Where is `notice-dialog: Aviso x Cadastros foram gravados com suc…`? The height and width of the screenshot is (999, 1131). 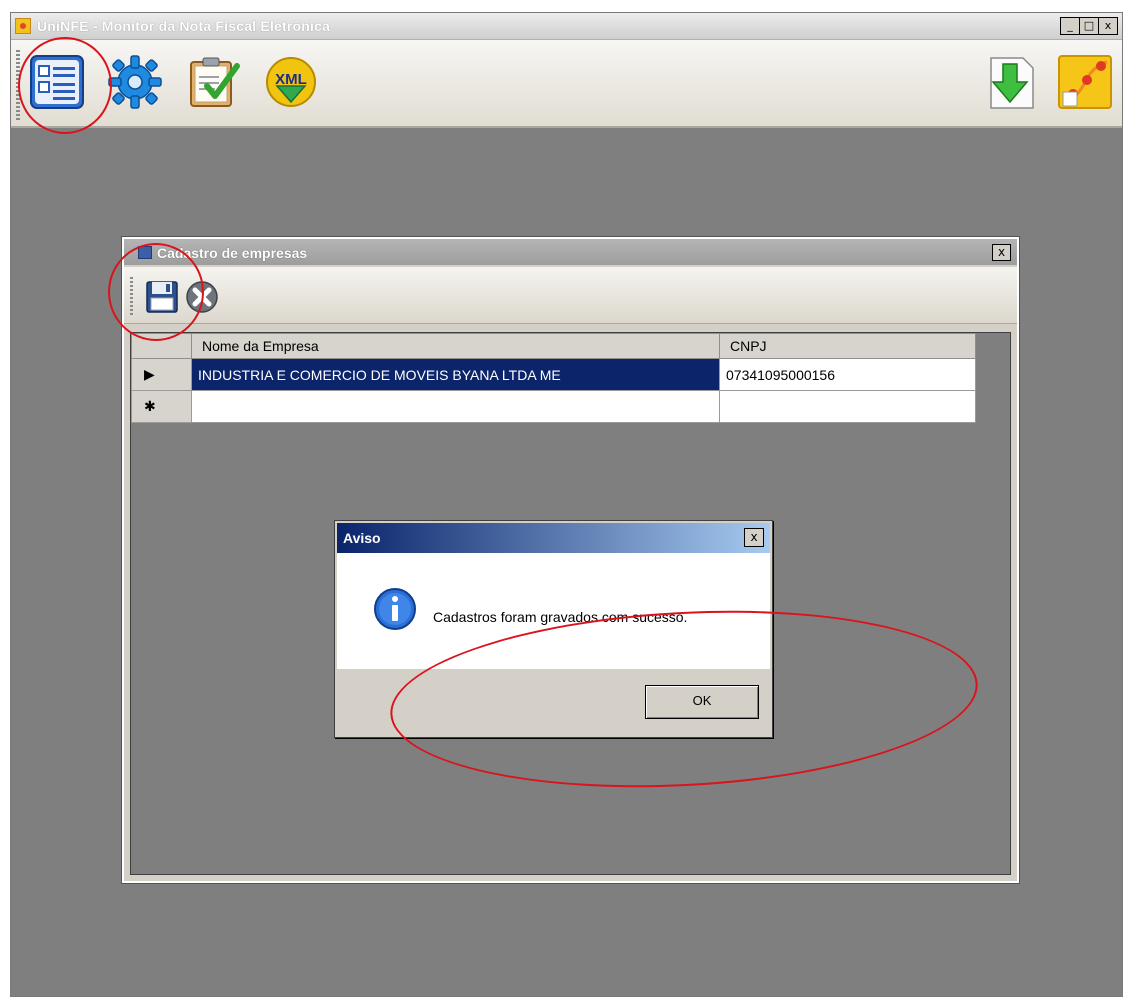
notice-dialog: Aviso x Cadastros foram gravados com suc… is located at coordinates (553, 629).